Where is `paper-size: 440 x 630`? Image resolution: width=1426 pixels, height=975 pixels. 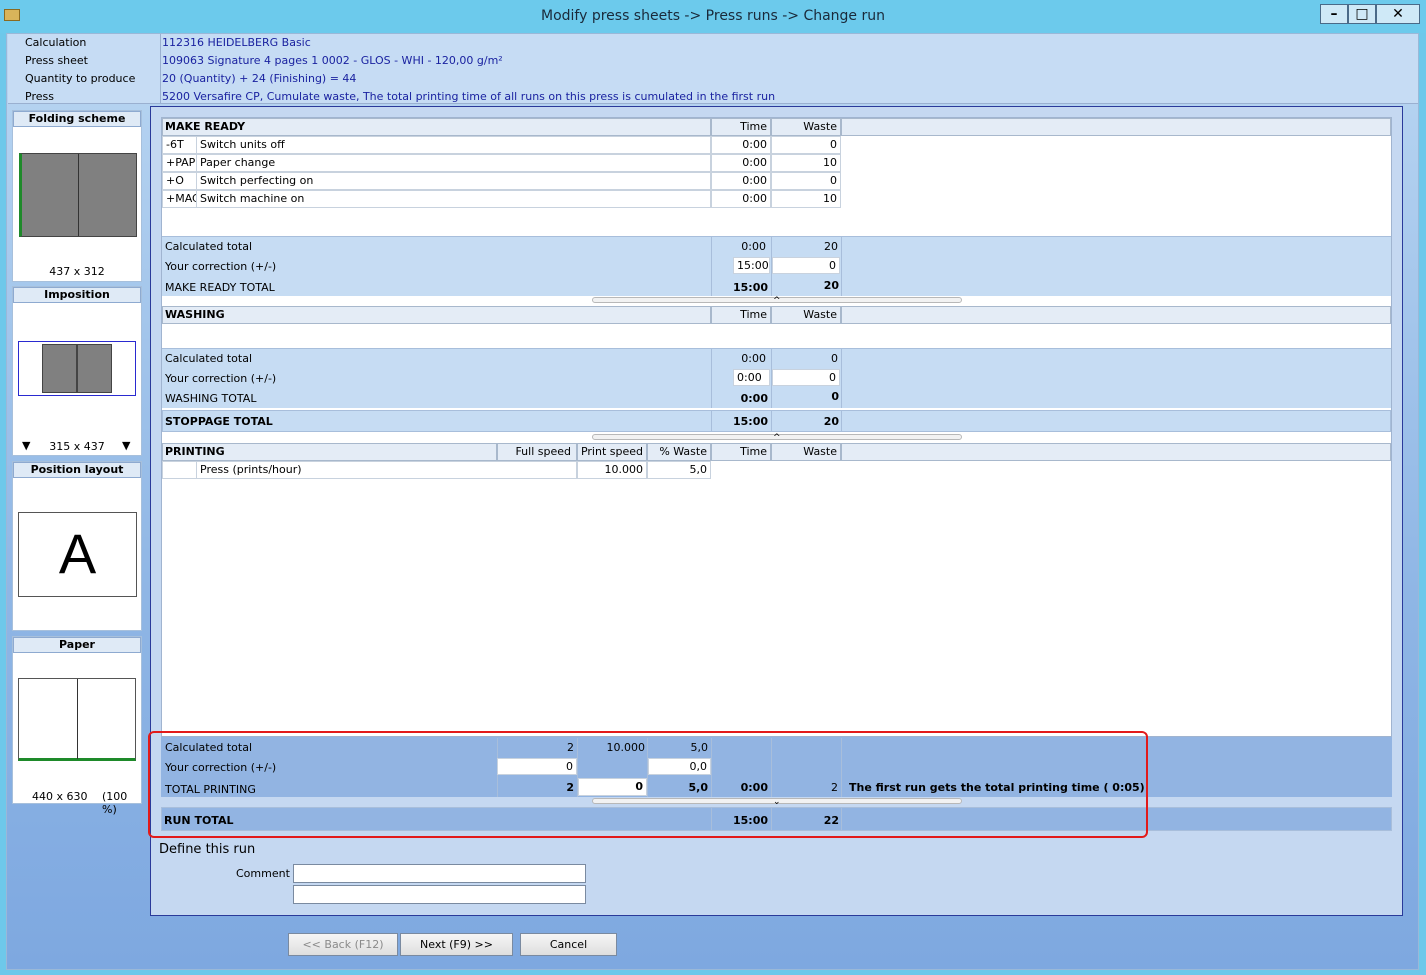 paper-size: 440 x 630 is located at coordinates (60, 796).